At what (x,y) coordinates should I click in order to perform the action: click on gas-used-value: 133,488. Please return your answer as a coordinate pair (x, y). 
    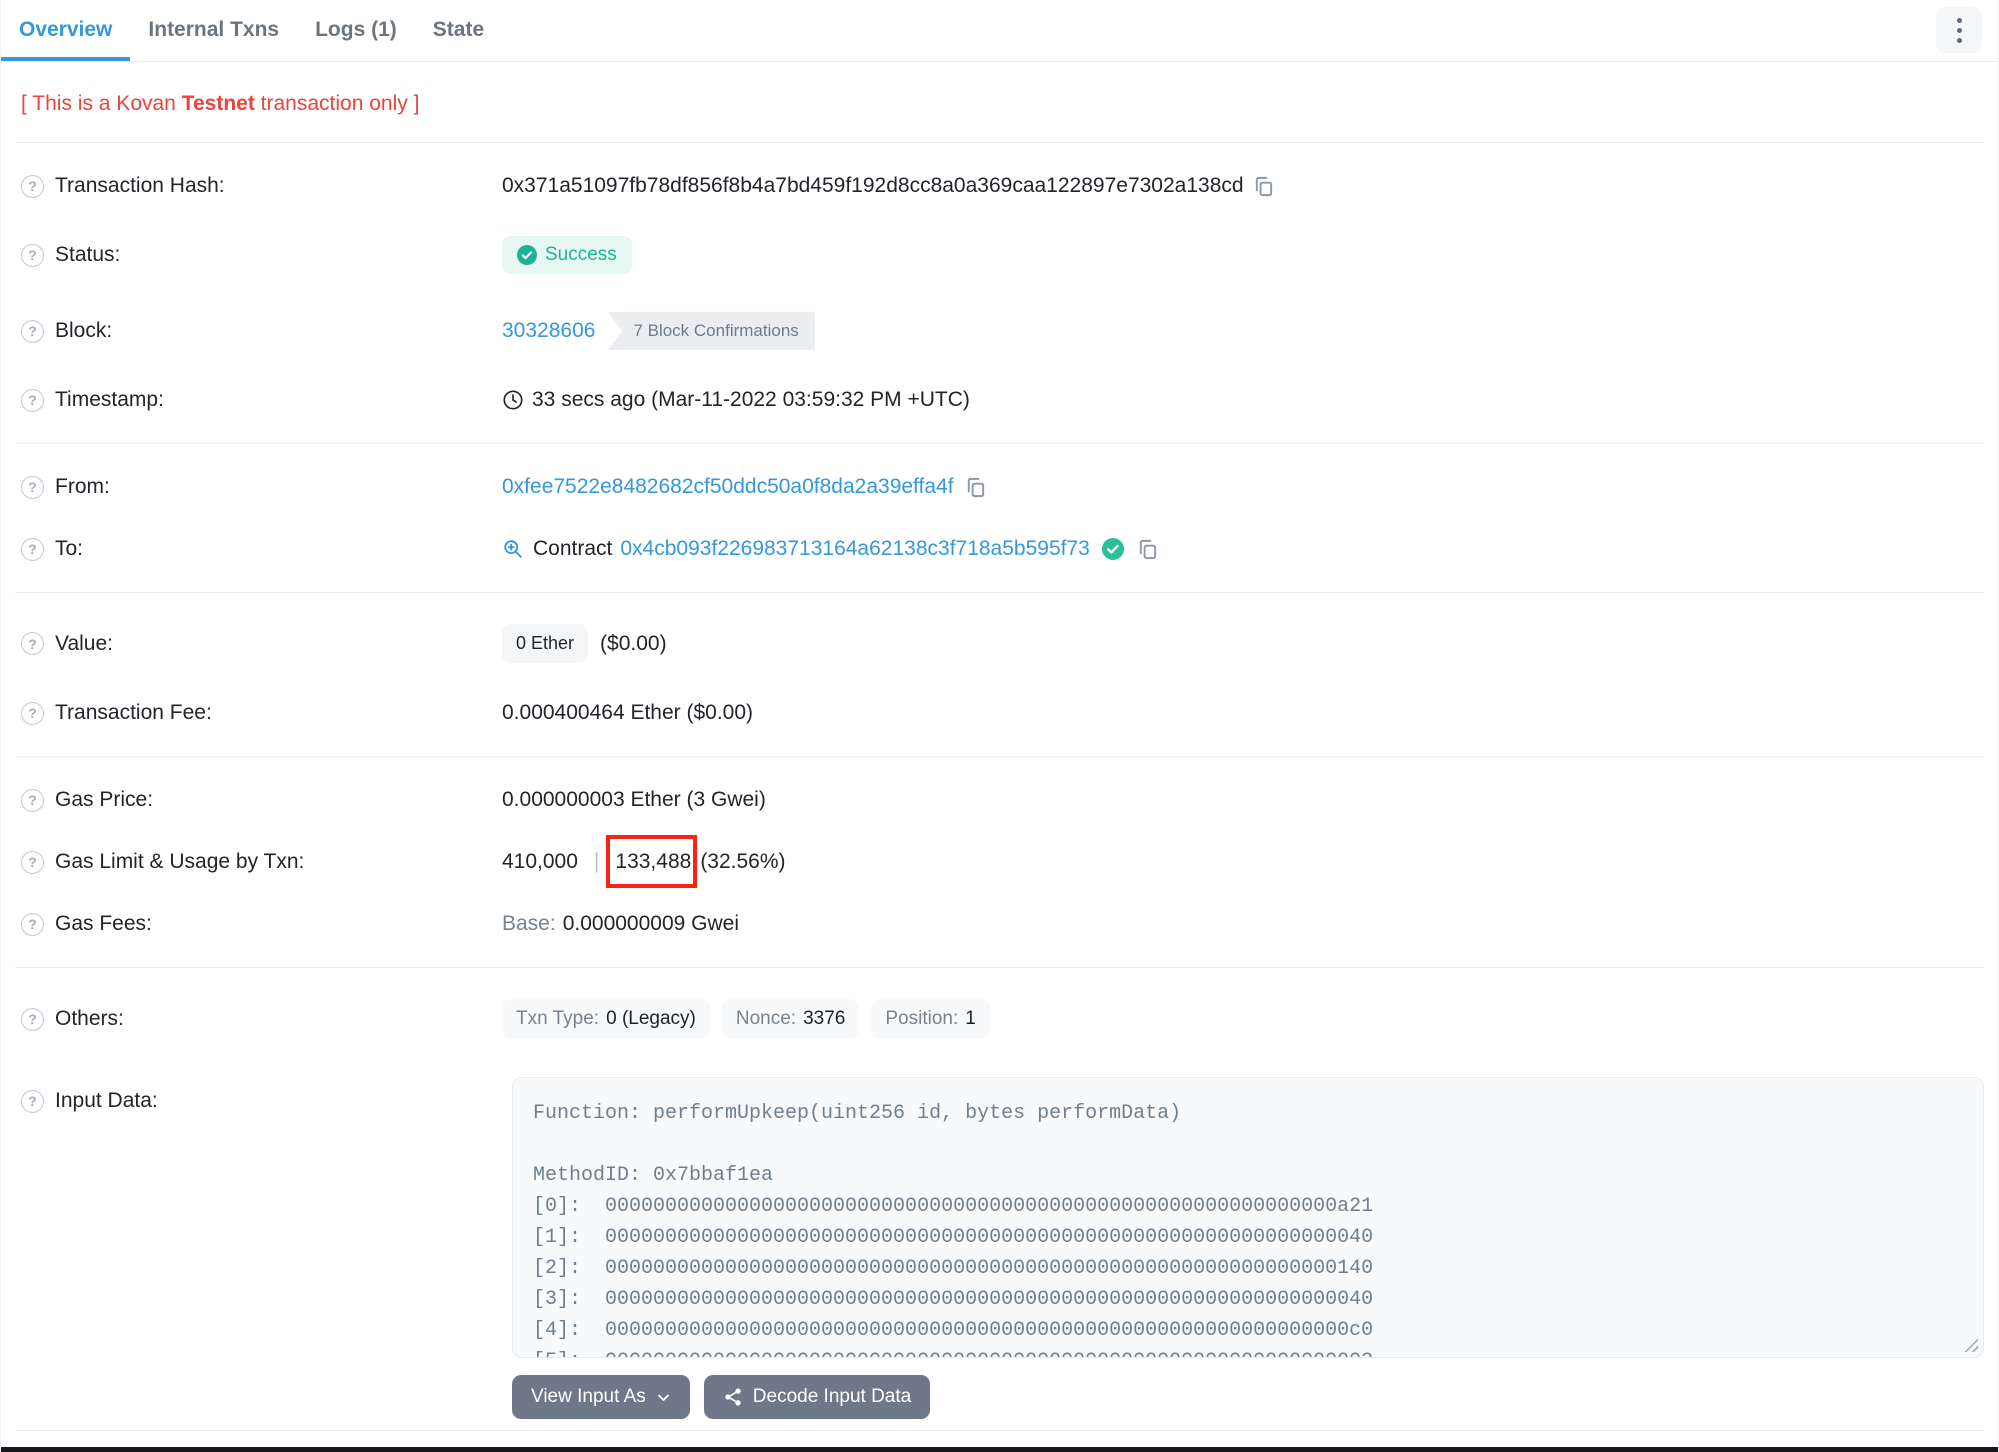
    Looking at the image, I should click on (653, 861).